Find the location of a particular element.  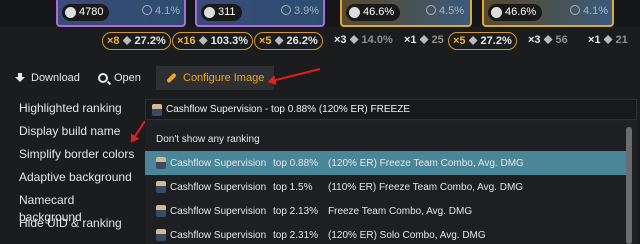

option-simplify-border-colors: Simplify border colors is located at coordinates (72, 157).